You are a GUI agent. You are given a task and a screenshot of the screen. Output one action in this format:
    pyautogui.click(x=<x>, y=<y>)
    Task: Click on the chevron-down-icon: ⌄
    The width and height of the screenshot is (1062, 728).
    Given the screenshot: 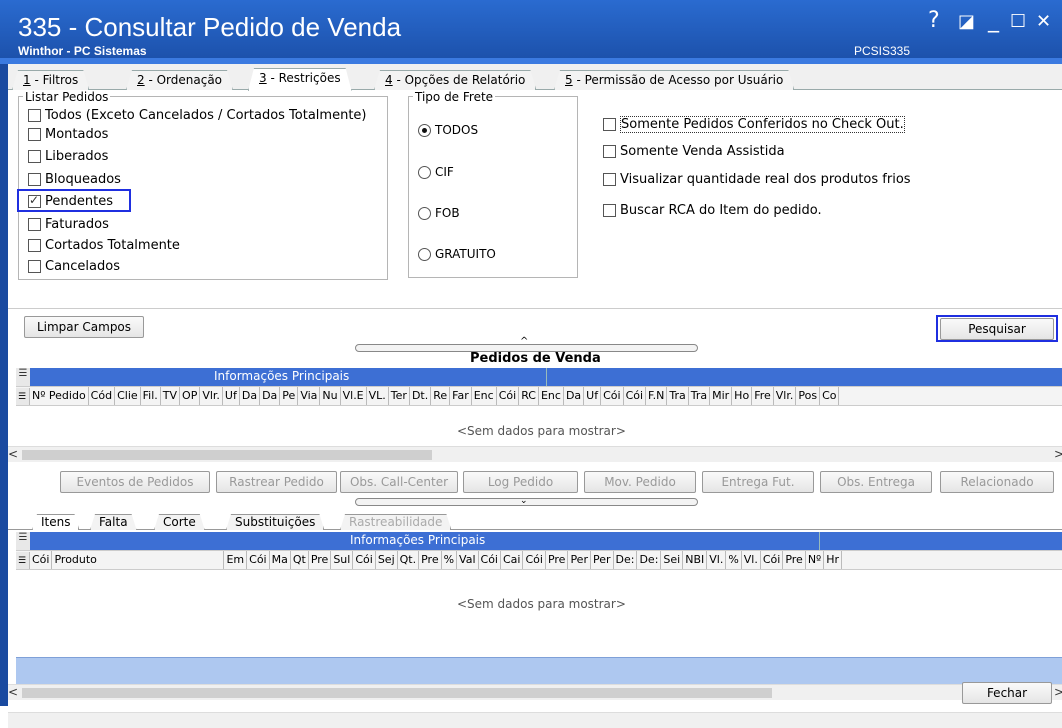 What is the action you would take?
    pyautogui.click(x=524, y=501)
    